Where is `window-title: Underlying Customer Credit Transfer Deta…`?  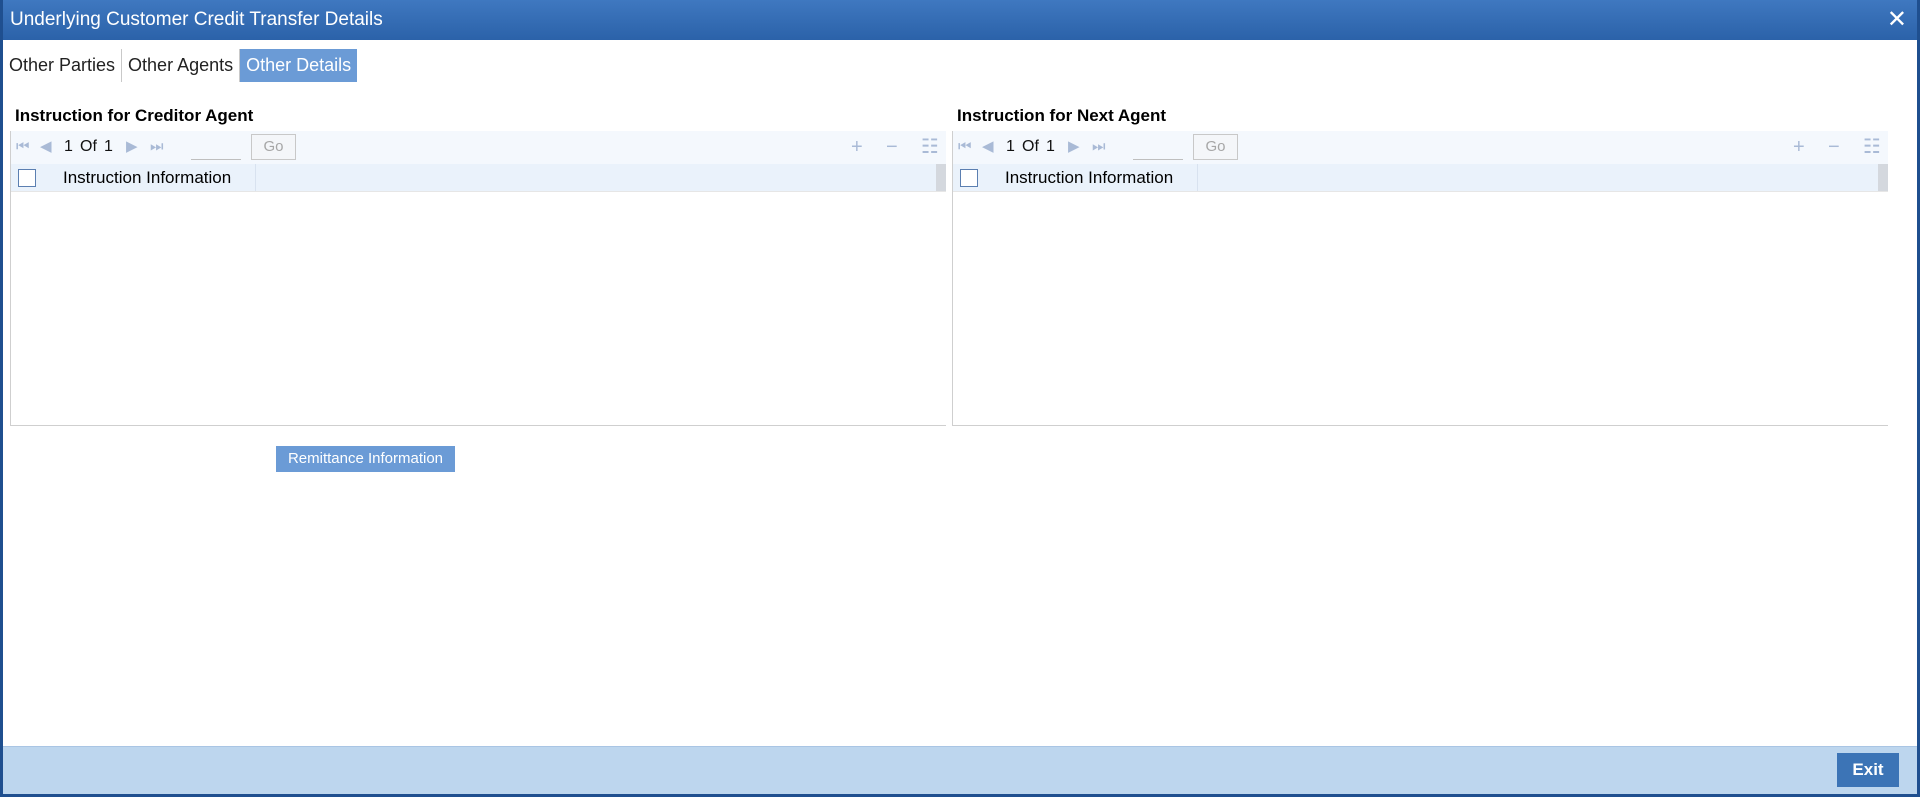 window-title: Underlying Customer Credit Transfer Deta… is located at coordinates (196, 19).